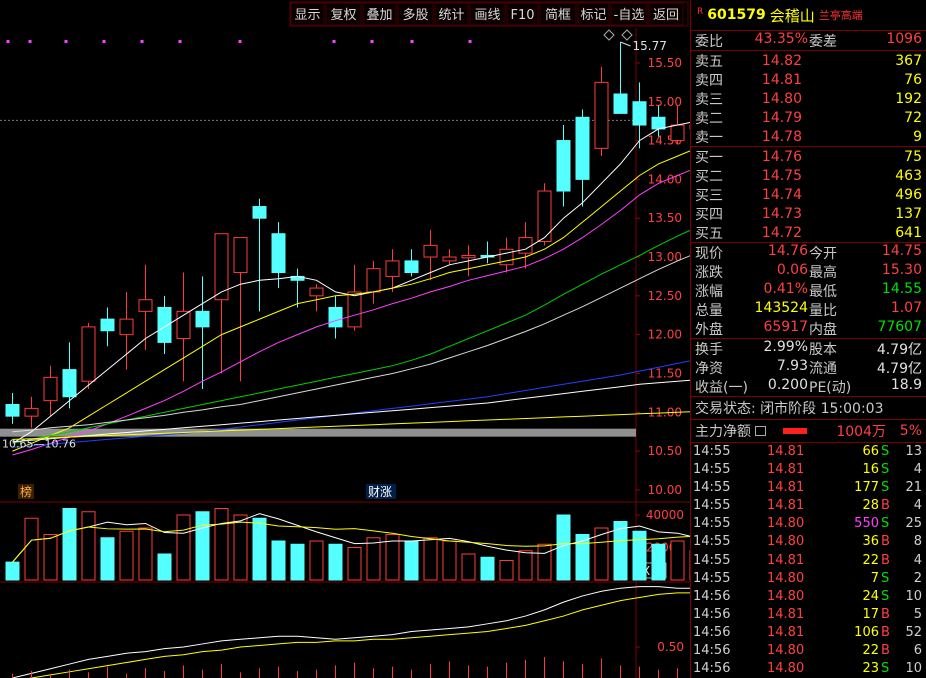  What do you see at coordinates (808, 79) in the screenshot?
I see `asks-level: 卖四 14.81 76` at bounding box center [808, 79].